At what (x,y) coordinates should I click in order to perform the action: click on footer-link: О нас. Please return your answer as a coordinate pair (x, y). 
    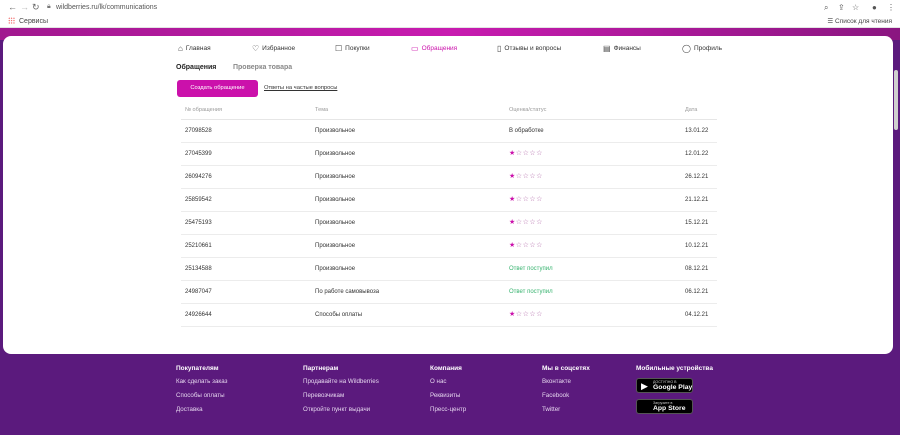
    Looking at the image, I should click on (448, 381).